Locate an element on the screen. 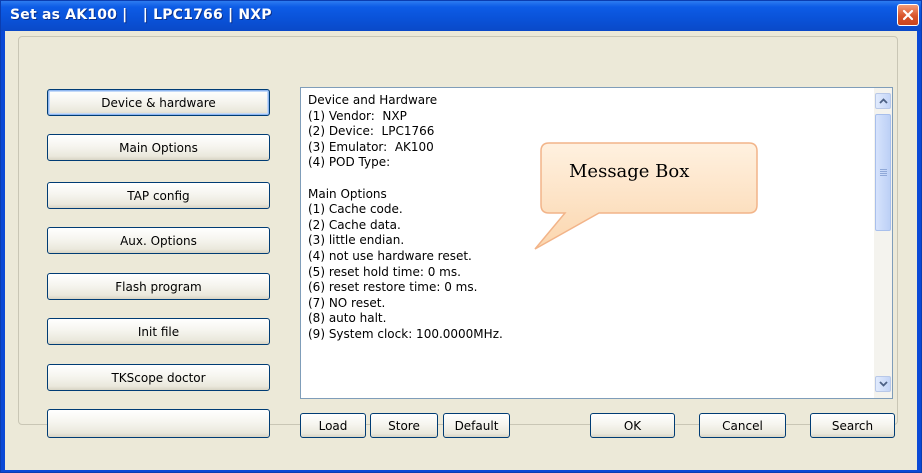 The image size is (922, 473). message-line: (5) reset hold time: 0 ms. is located at coordinates (384, 271).